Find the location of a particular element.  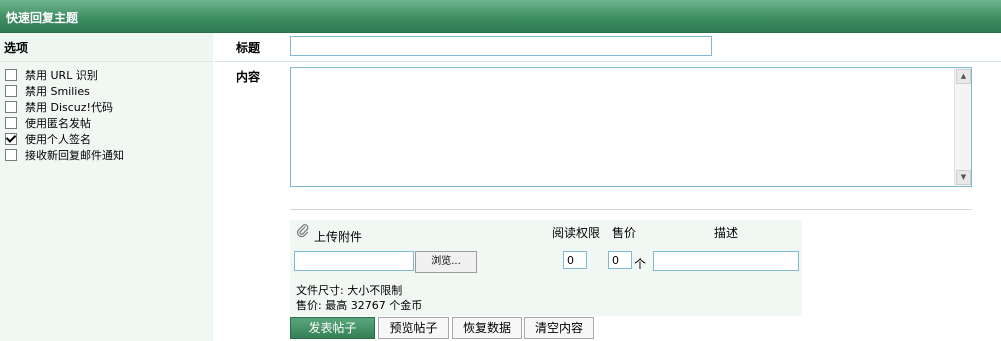

option-use-signature: 使用个人签名 is located at coordinates (48, 139).